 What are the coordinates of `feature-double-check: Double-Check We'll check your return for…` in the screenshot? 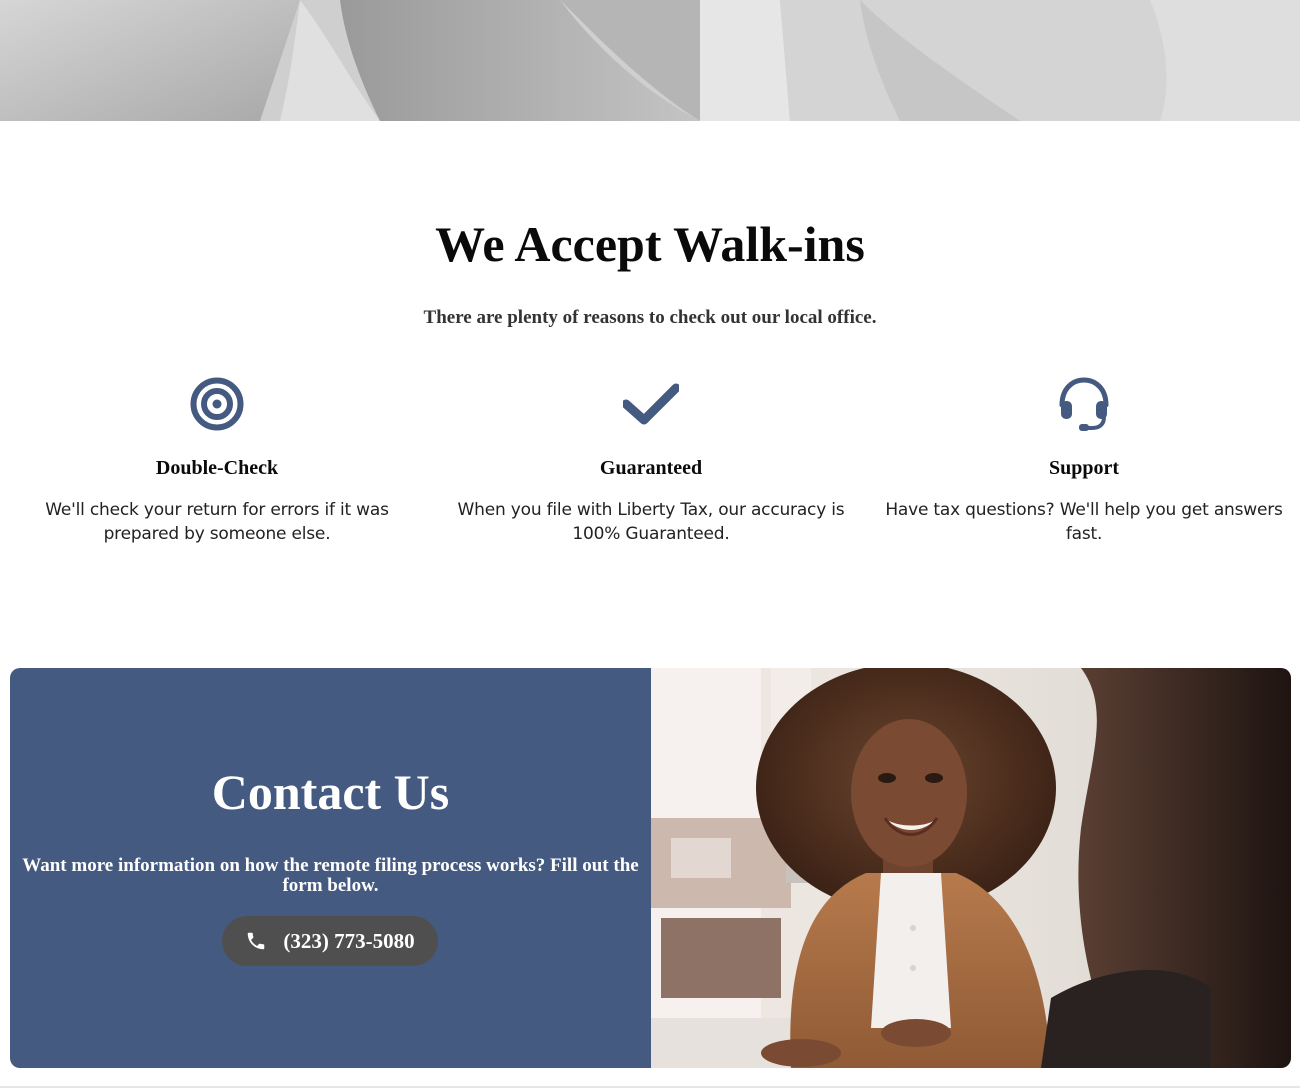 It's located at (217, 460).